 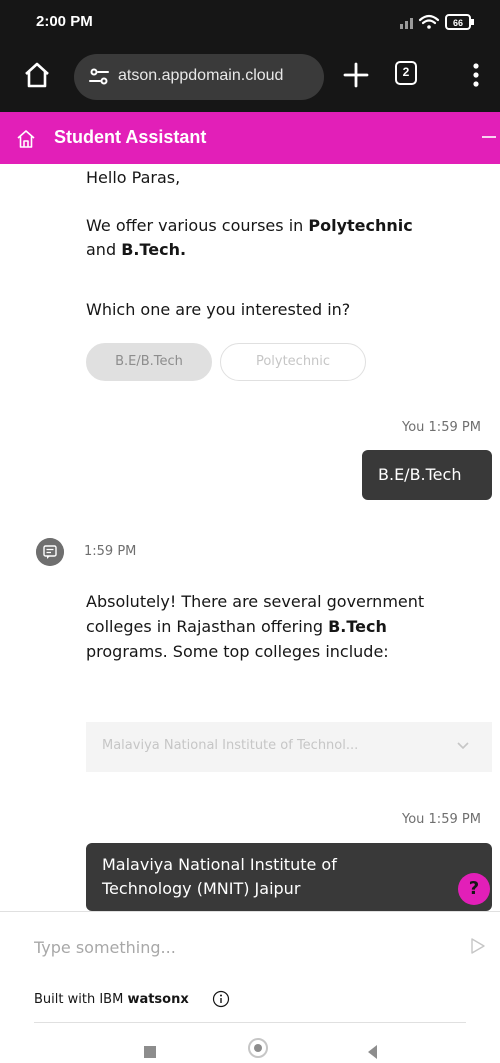 I want to click on composer-divider, so click(x=250, y=911).